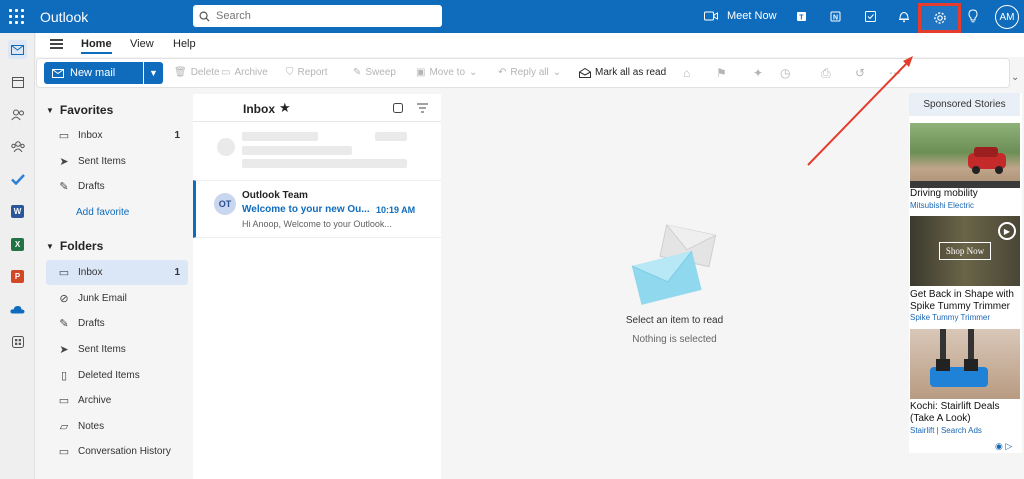 The width and height of the screenshot is (1024, 479). I want to click on star-favorite-icon: ★, so click(285, 108).